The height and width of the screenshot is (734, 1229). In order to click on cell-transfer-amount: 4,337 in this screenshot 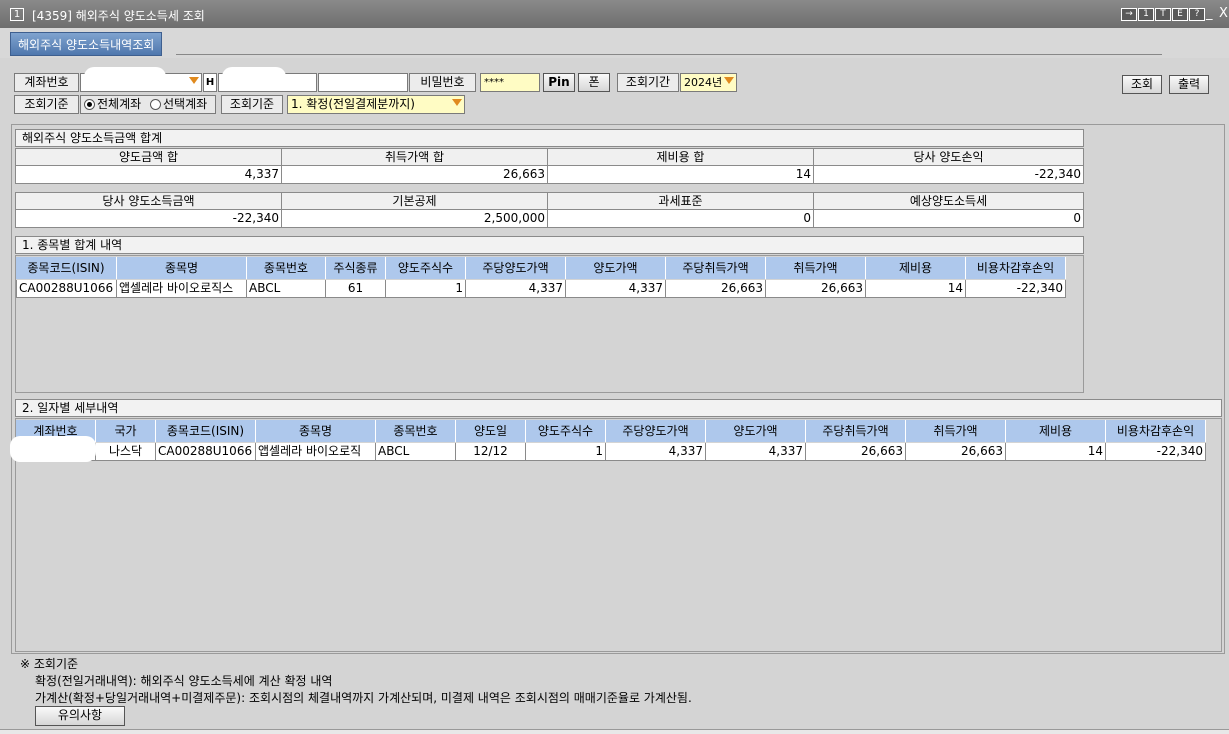, I will do `click(756, 452)`.